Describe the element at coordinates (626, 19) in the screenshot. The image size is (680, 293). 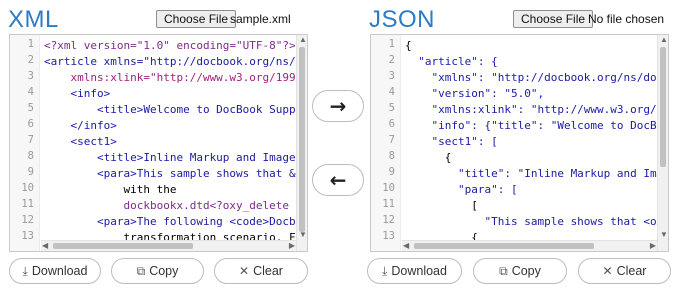
I see `json-filename: No file chosen` at that location.